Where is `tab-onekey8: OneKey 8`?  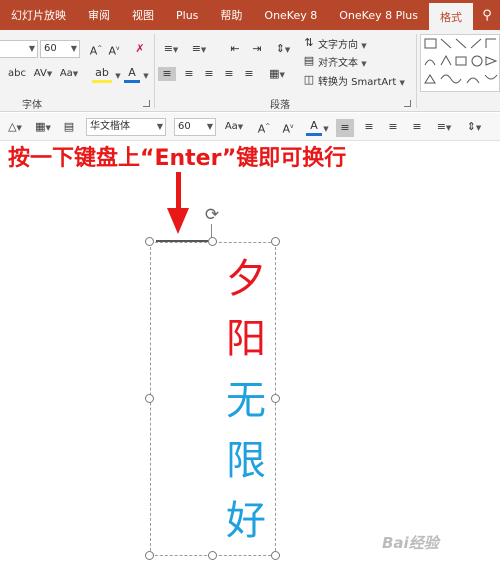 tab-onekey8: OneKey 8 is located at coordinates (290, 15).